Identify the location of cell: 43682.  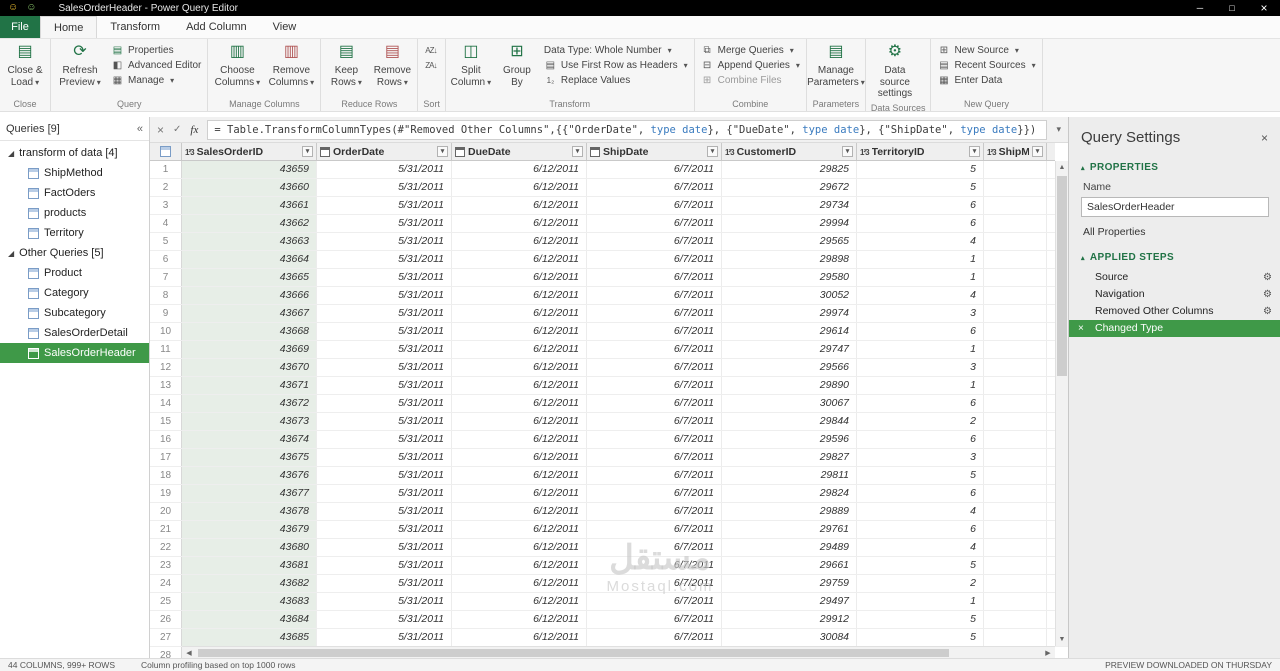
(249, 583).